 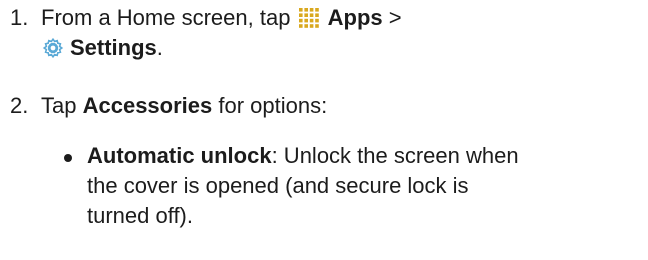 I want to click on step-1-prefix: From a Home screen, tap, so click(x=169, y=17).